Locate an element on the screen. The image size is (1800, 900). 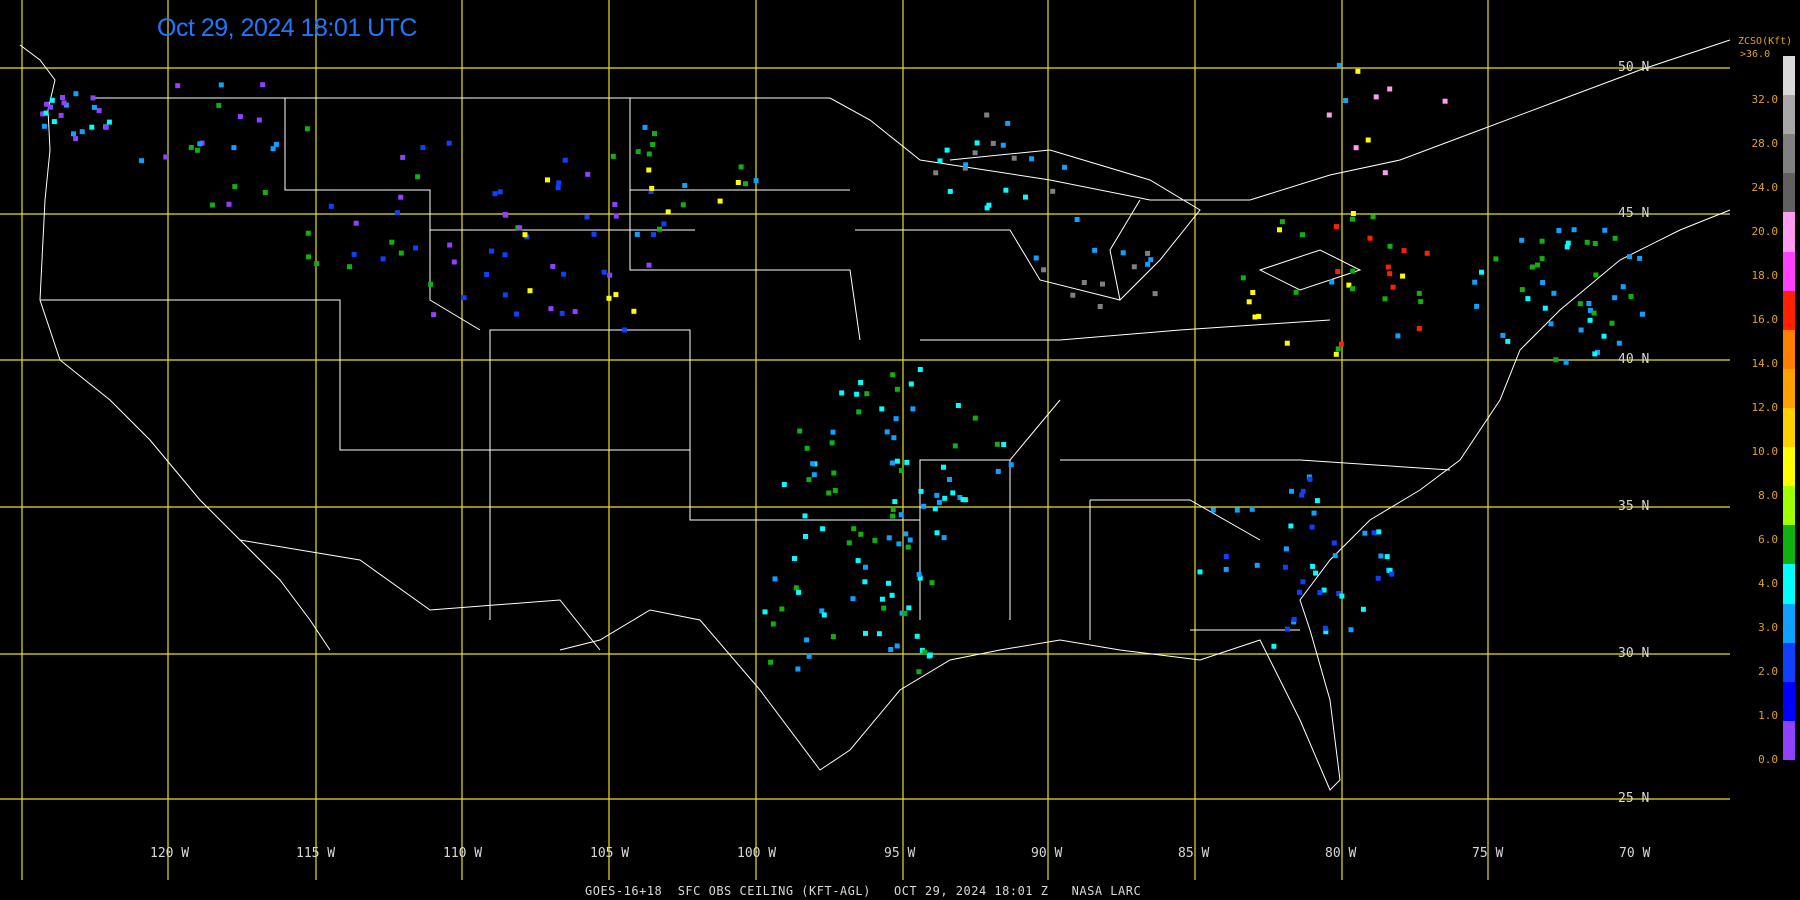
latitude-label: 40 N is located at coordinates (1634, 359).